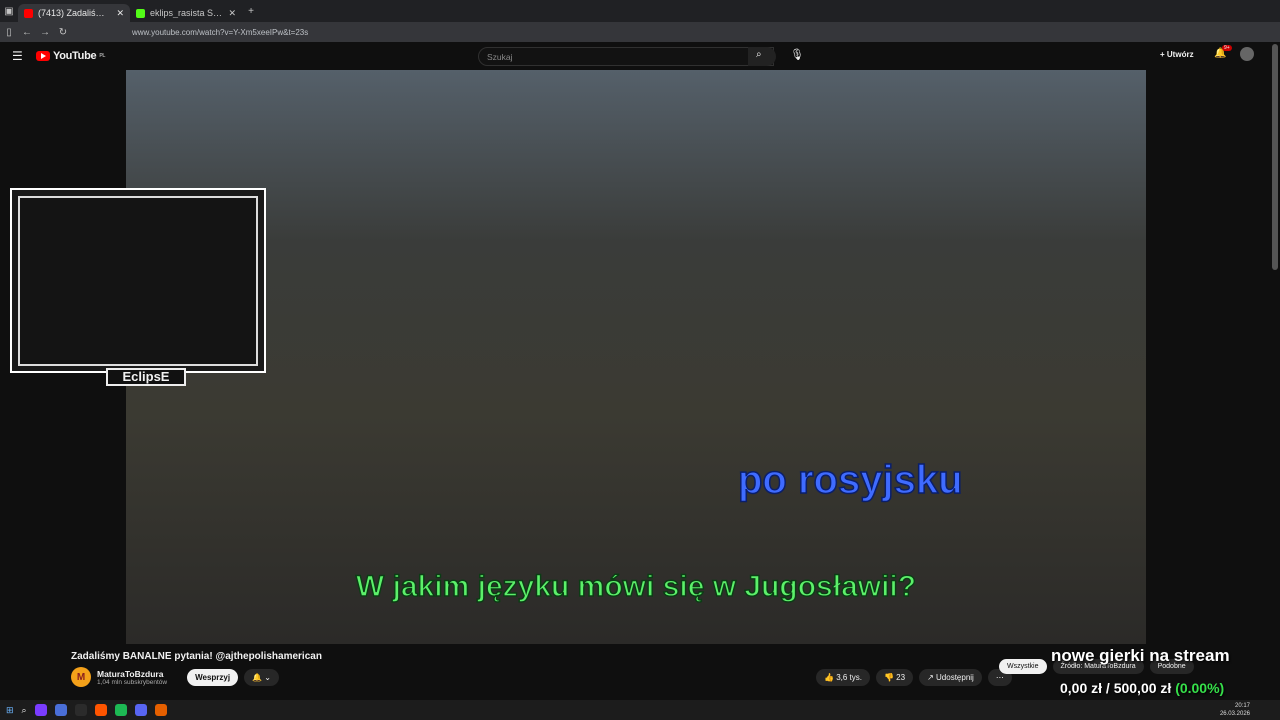 The image size is (1280, 720). I want to click on clock-date: 26.03.2026, so click(1234, 714).